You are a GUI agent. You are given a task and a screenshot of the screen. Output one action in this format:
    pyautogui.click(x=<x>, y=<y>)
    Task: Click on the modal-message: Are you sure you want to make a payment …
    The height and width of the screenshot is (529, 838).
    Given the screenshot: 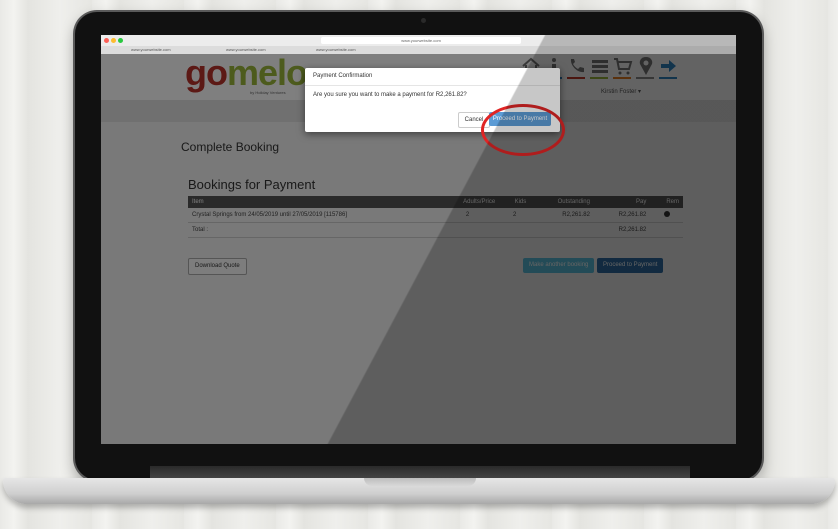 What is the action you would take?
    pyautogui.click(x=390, y=95)
    